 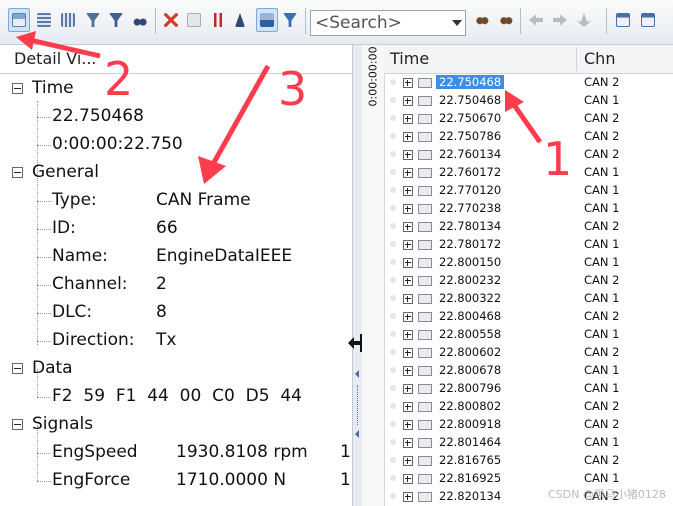 I want to click on trace-row: 22.800602 CAN 2, so click(x=528, y=353).